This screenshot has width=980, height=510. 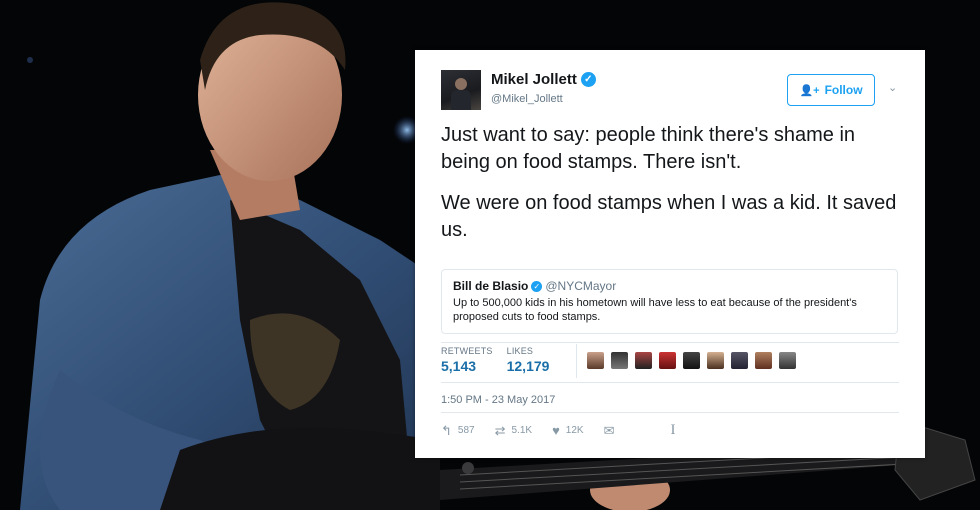 I want to click on retweet-button: ⇄ 5.1K, so click(x=513, y=431).